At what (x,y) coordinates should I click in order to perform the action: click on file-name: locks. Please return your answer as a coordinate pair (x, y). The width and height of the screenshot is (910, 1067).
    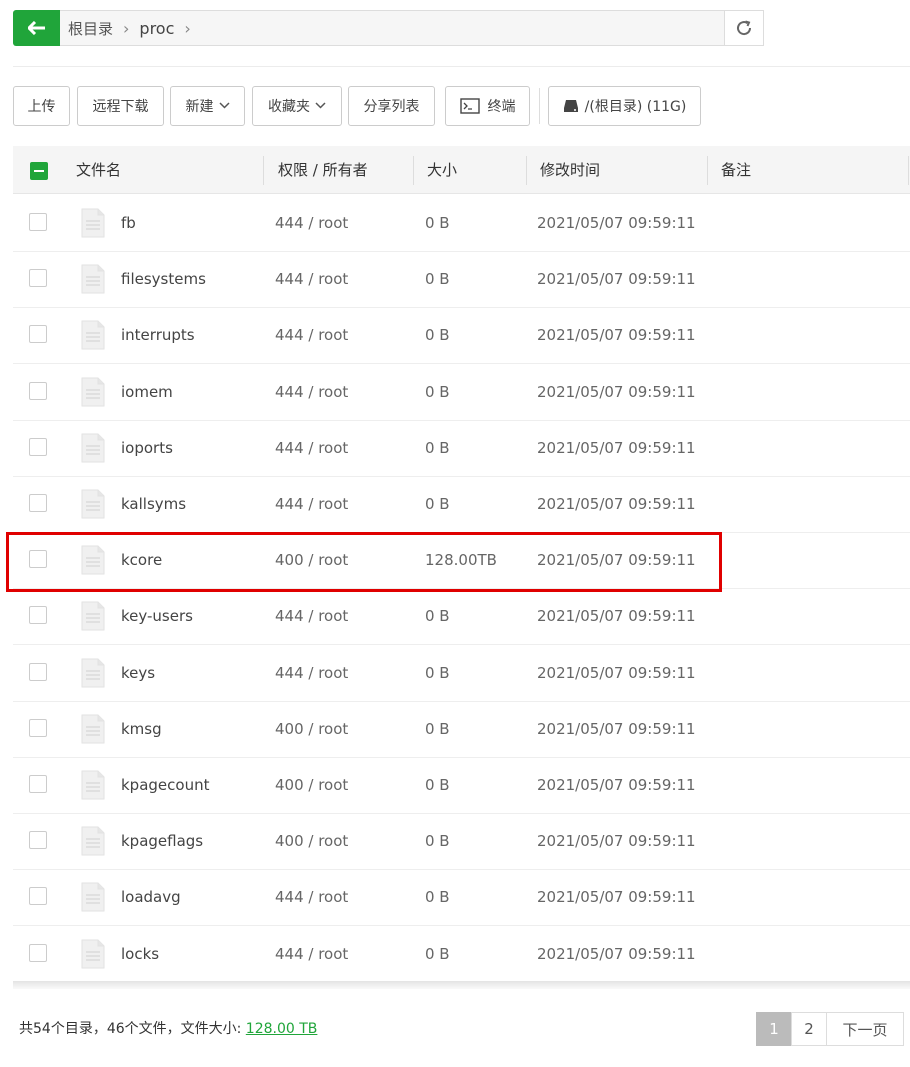
    Looking at the image, I should click on (140, 954).